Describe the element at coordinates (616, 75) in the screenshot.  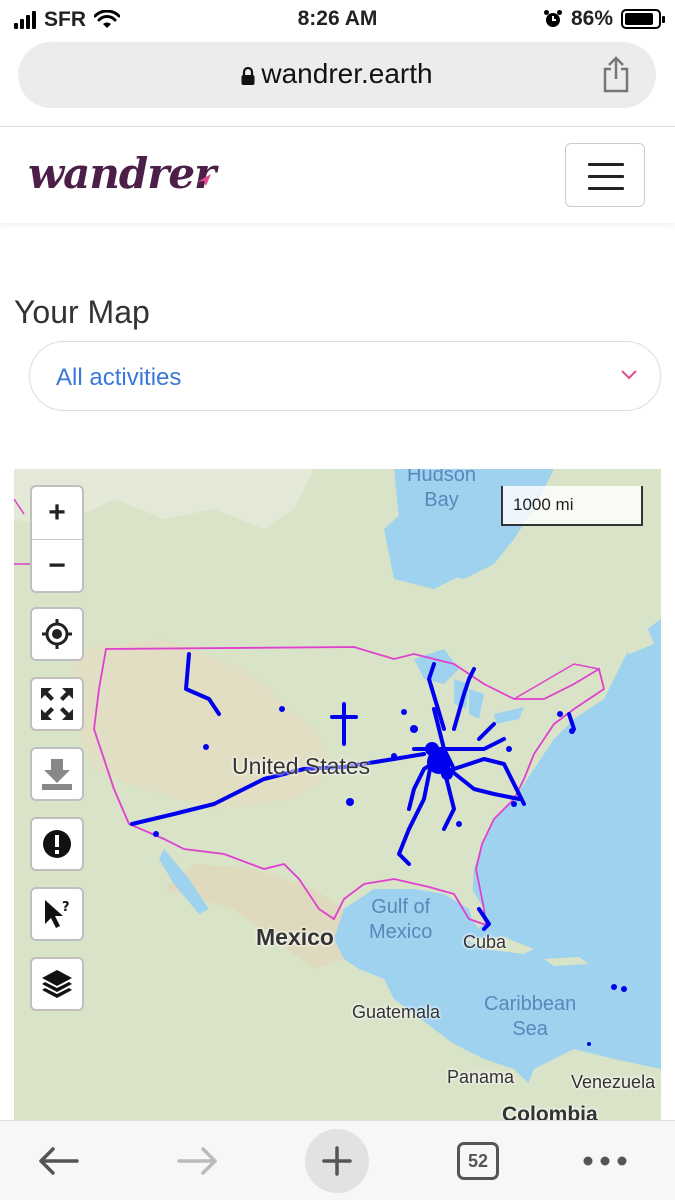
I see `share-icon` at that location.